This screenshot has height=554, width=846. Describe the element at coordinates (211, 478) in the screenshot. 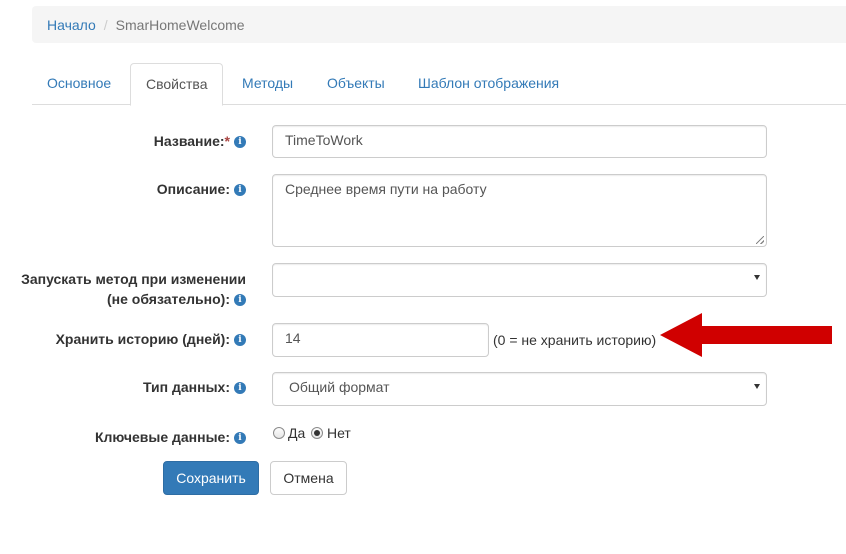

I see `save-button: Сохранить` at that location.